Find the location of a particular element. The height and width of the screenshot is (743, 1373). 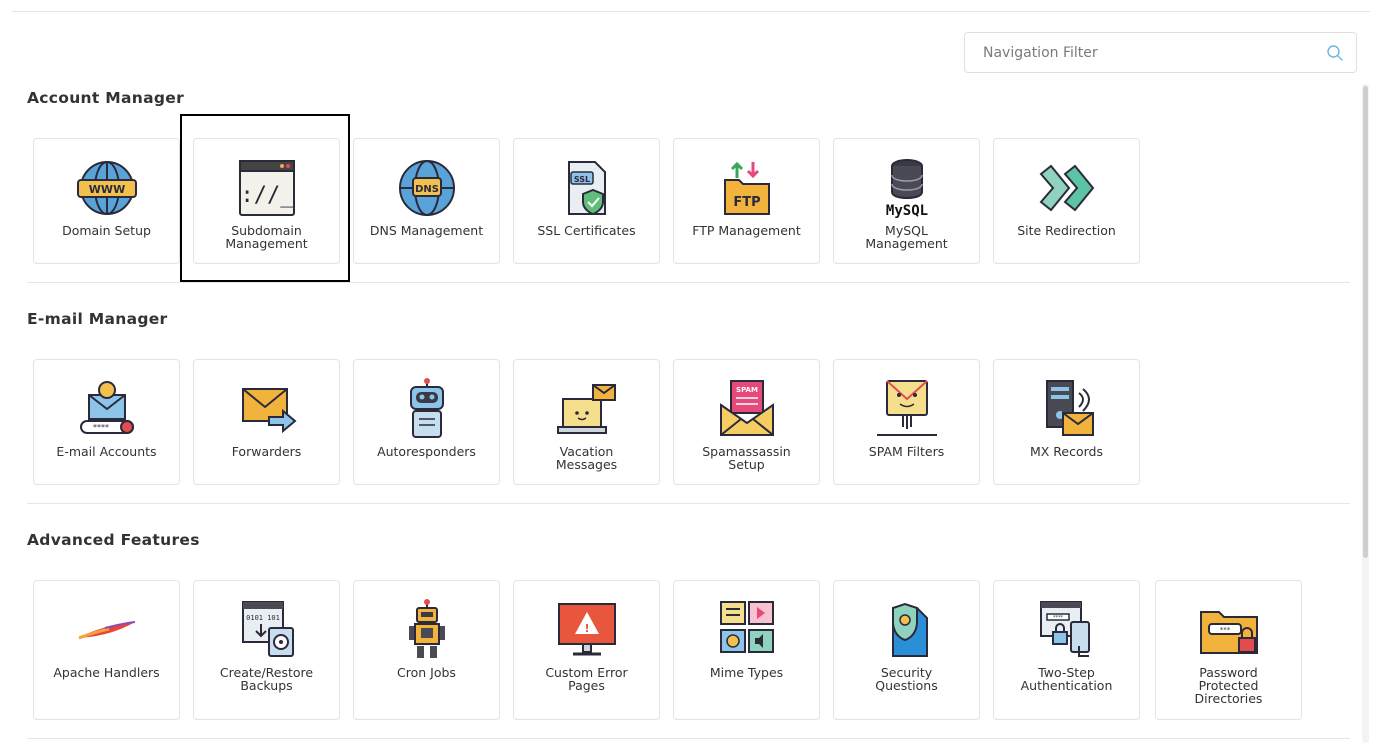

ftp-folder-icon: FTP is located at coordinates (747, 188).